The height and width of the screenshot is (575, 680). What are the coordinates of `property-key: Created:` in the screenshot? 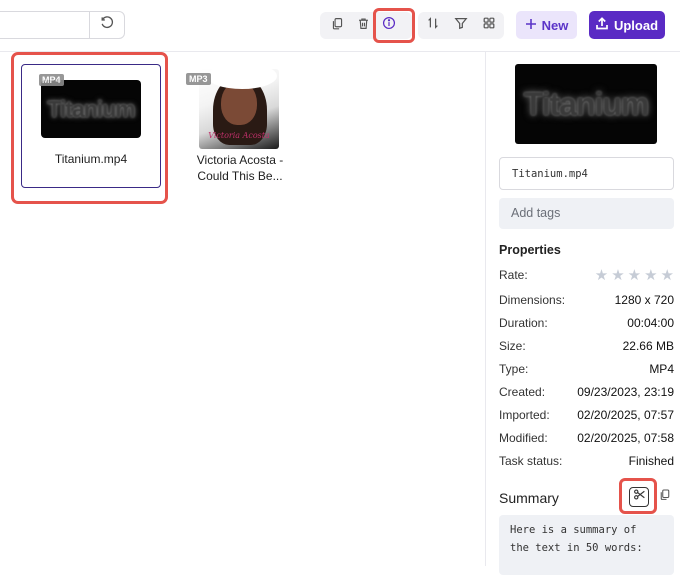 It's located at (522, 392).